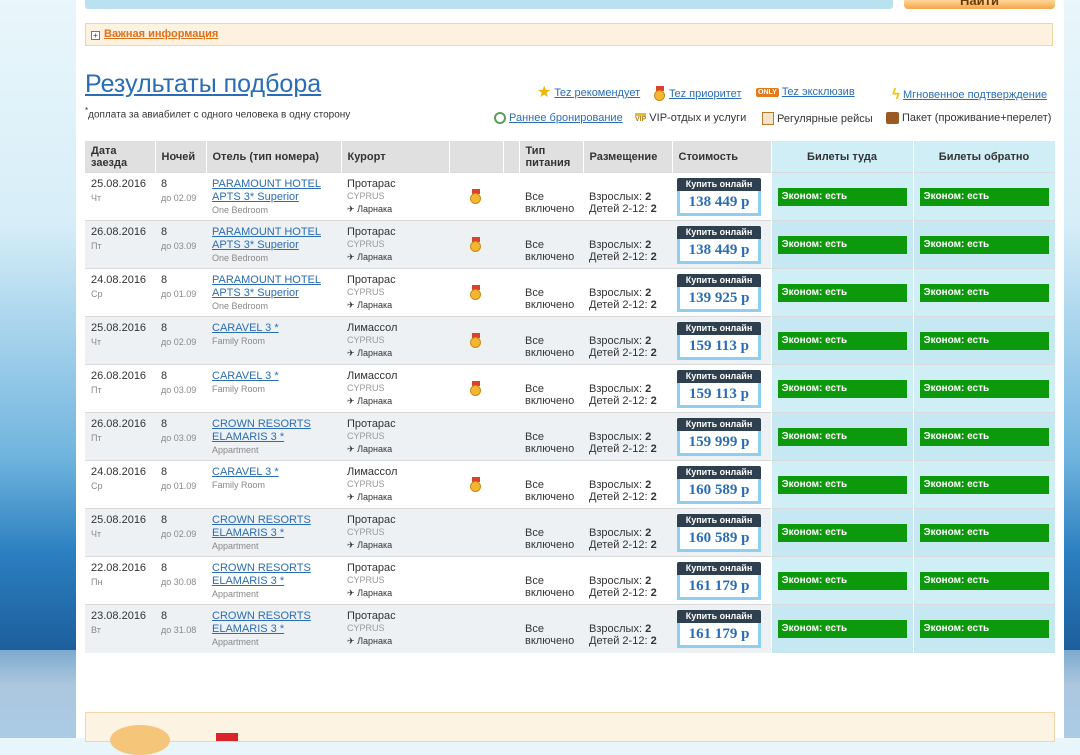 This screenshot has width=1080, height=755. Describe the element at coordinates (366, 388) in the screenshot. I see `country-name: CYPRUS` at that location.